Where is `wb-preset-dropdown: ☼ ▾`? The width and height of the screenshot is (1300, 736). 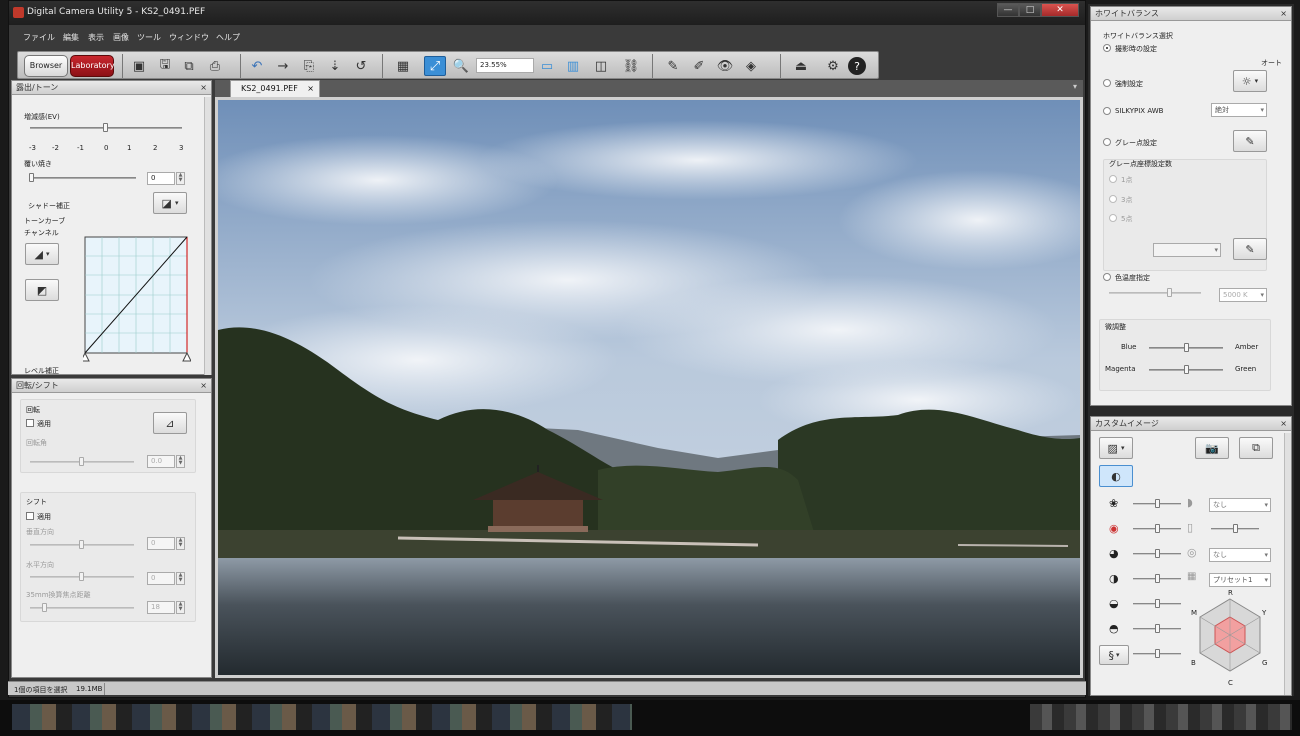 wb-preset-dropdown: ☼ ▾ is located at coordinates (1250, 81).